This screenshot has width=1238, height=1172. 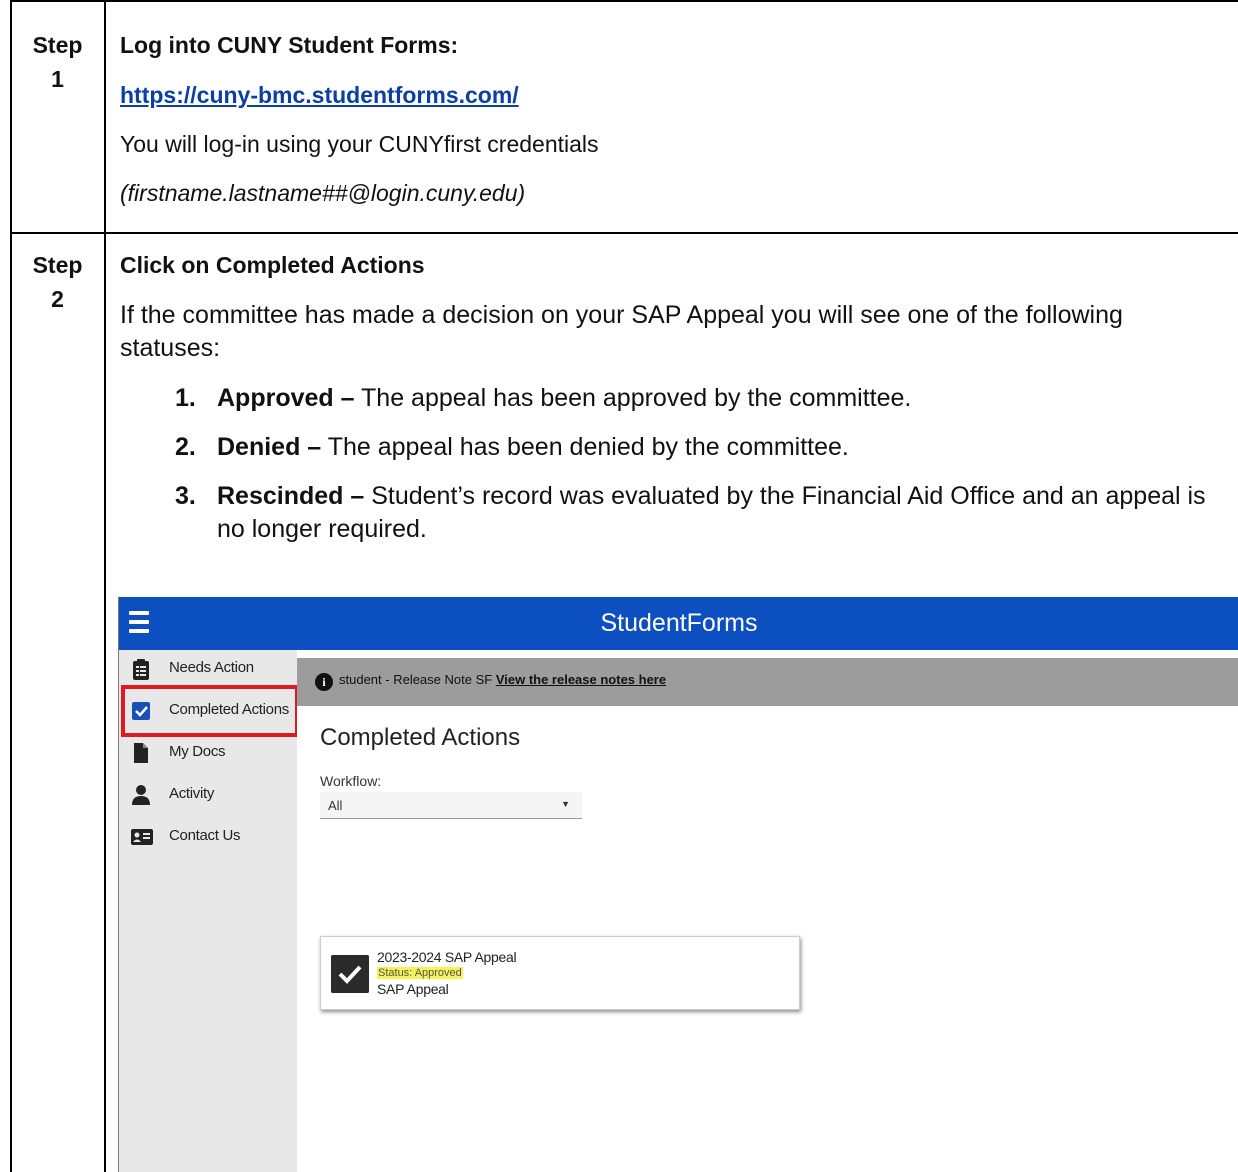 I want to click on dropdown-arrow-icon: ▼, so click(x=565, y=804).